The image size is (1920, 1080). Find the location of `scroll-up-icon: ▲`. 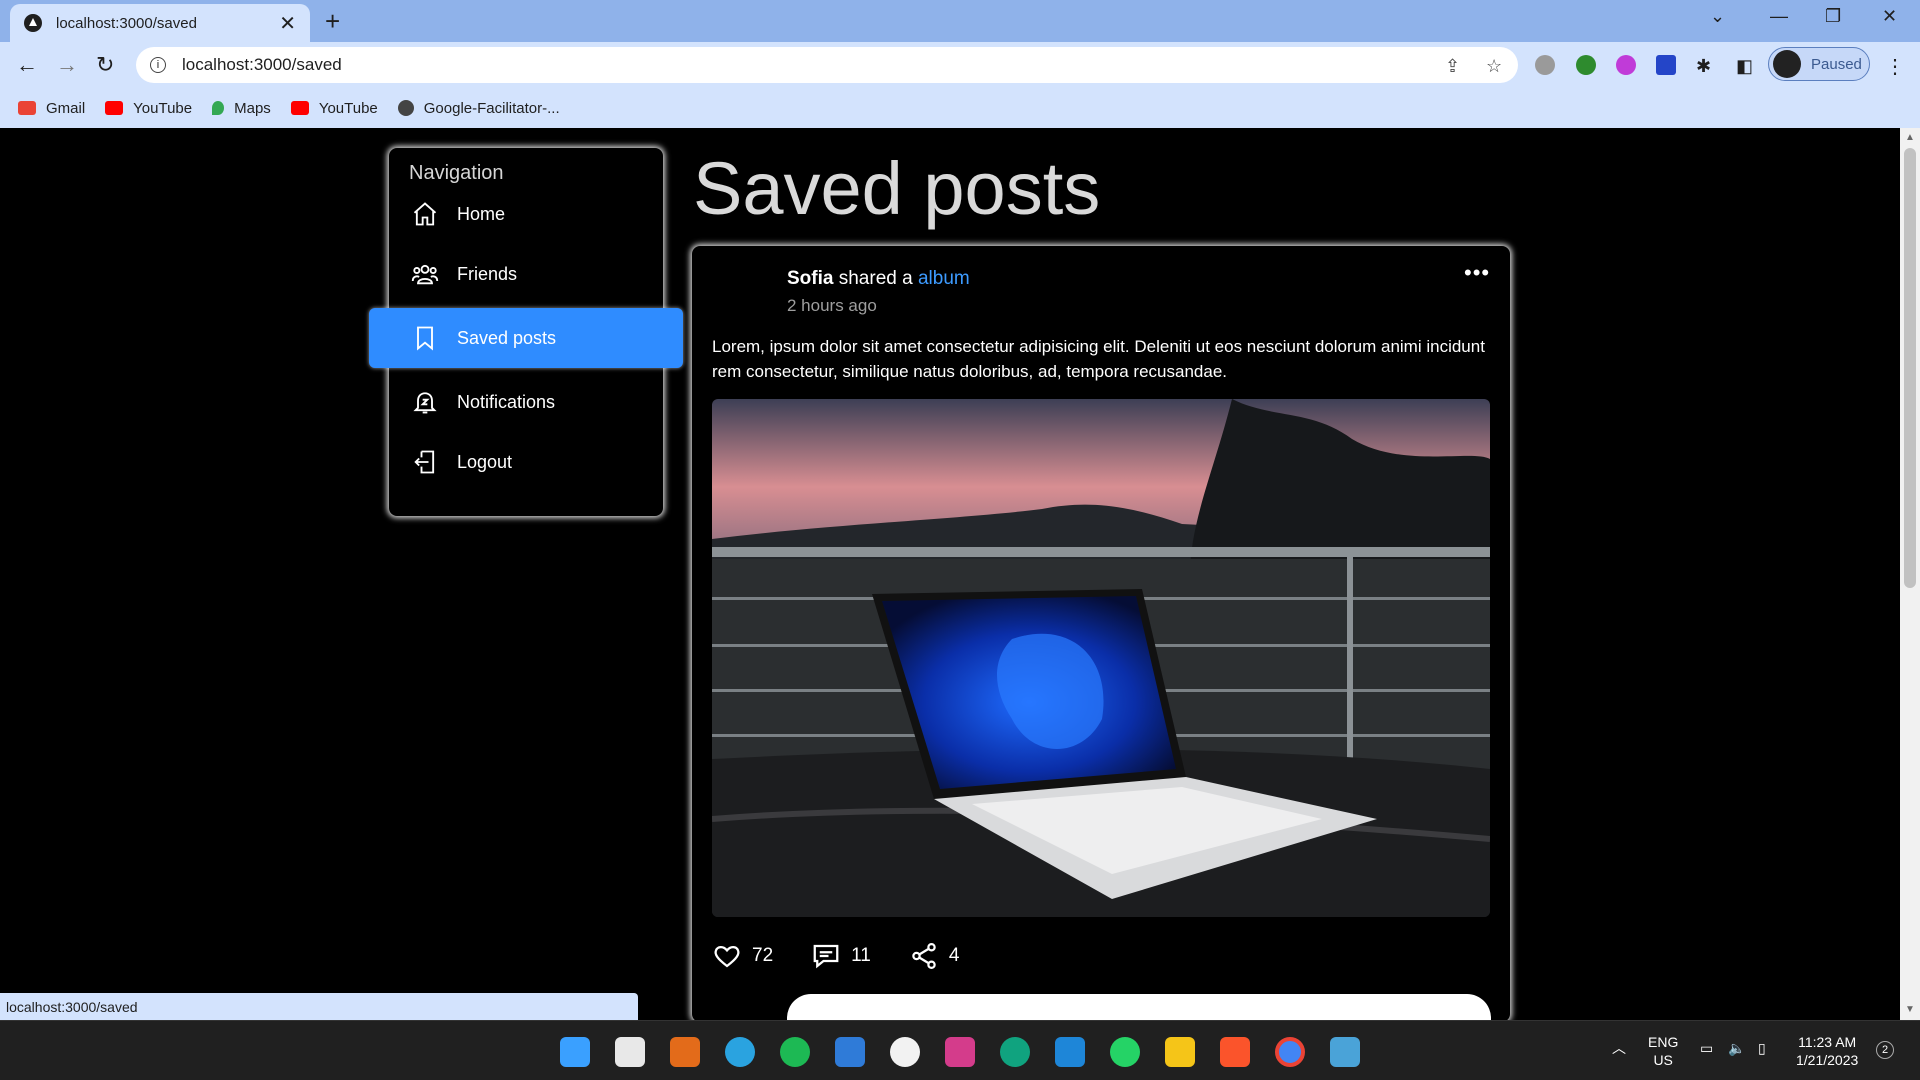

scroll-up-icon: ▲ is located at coordinates (1910, 137).